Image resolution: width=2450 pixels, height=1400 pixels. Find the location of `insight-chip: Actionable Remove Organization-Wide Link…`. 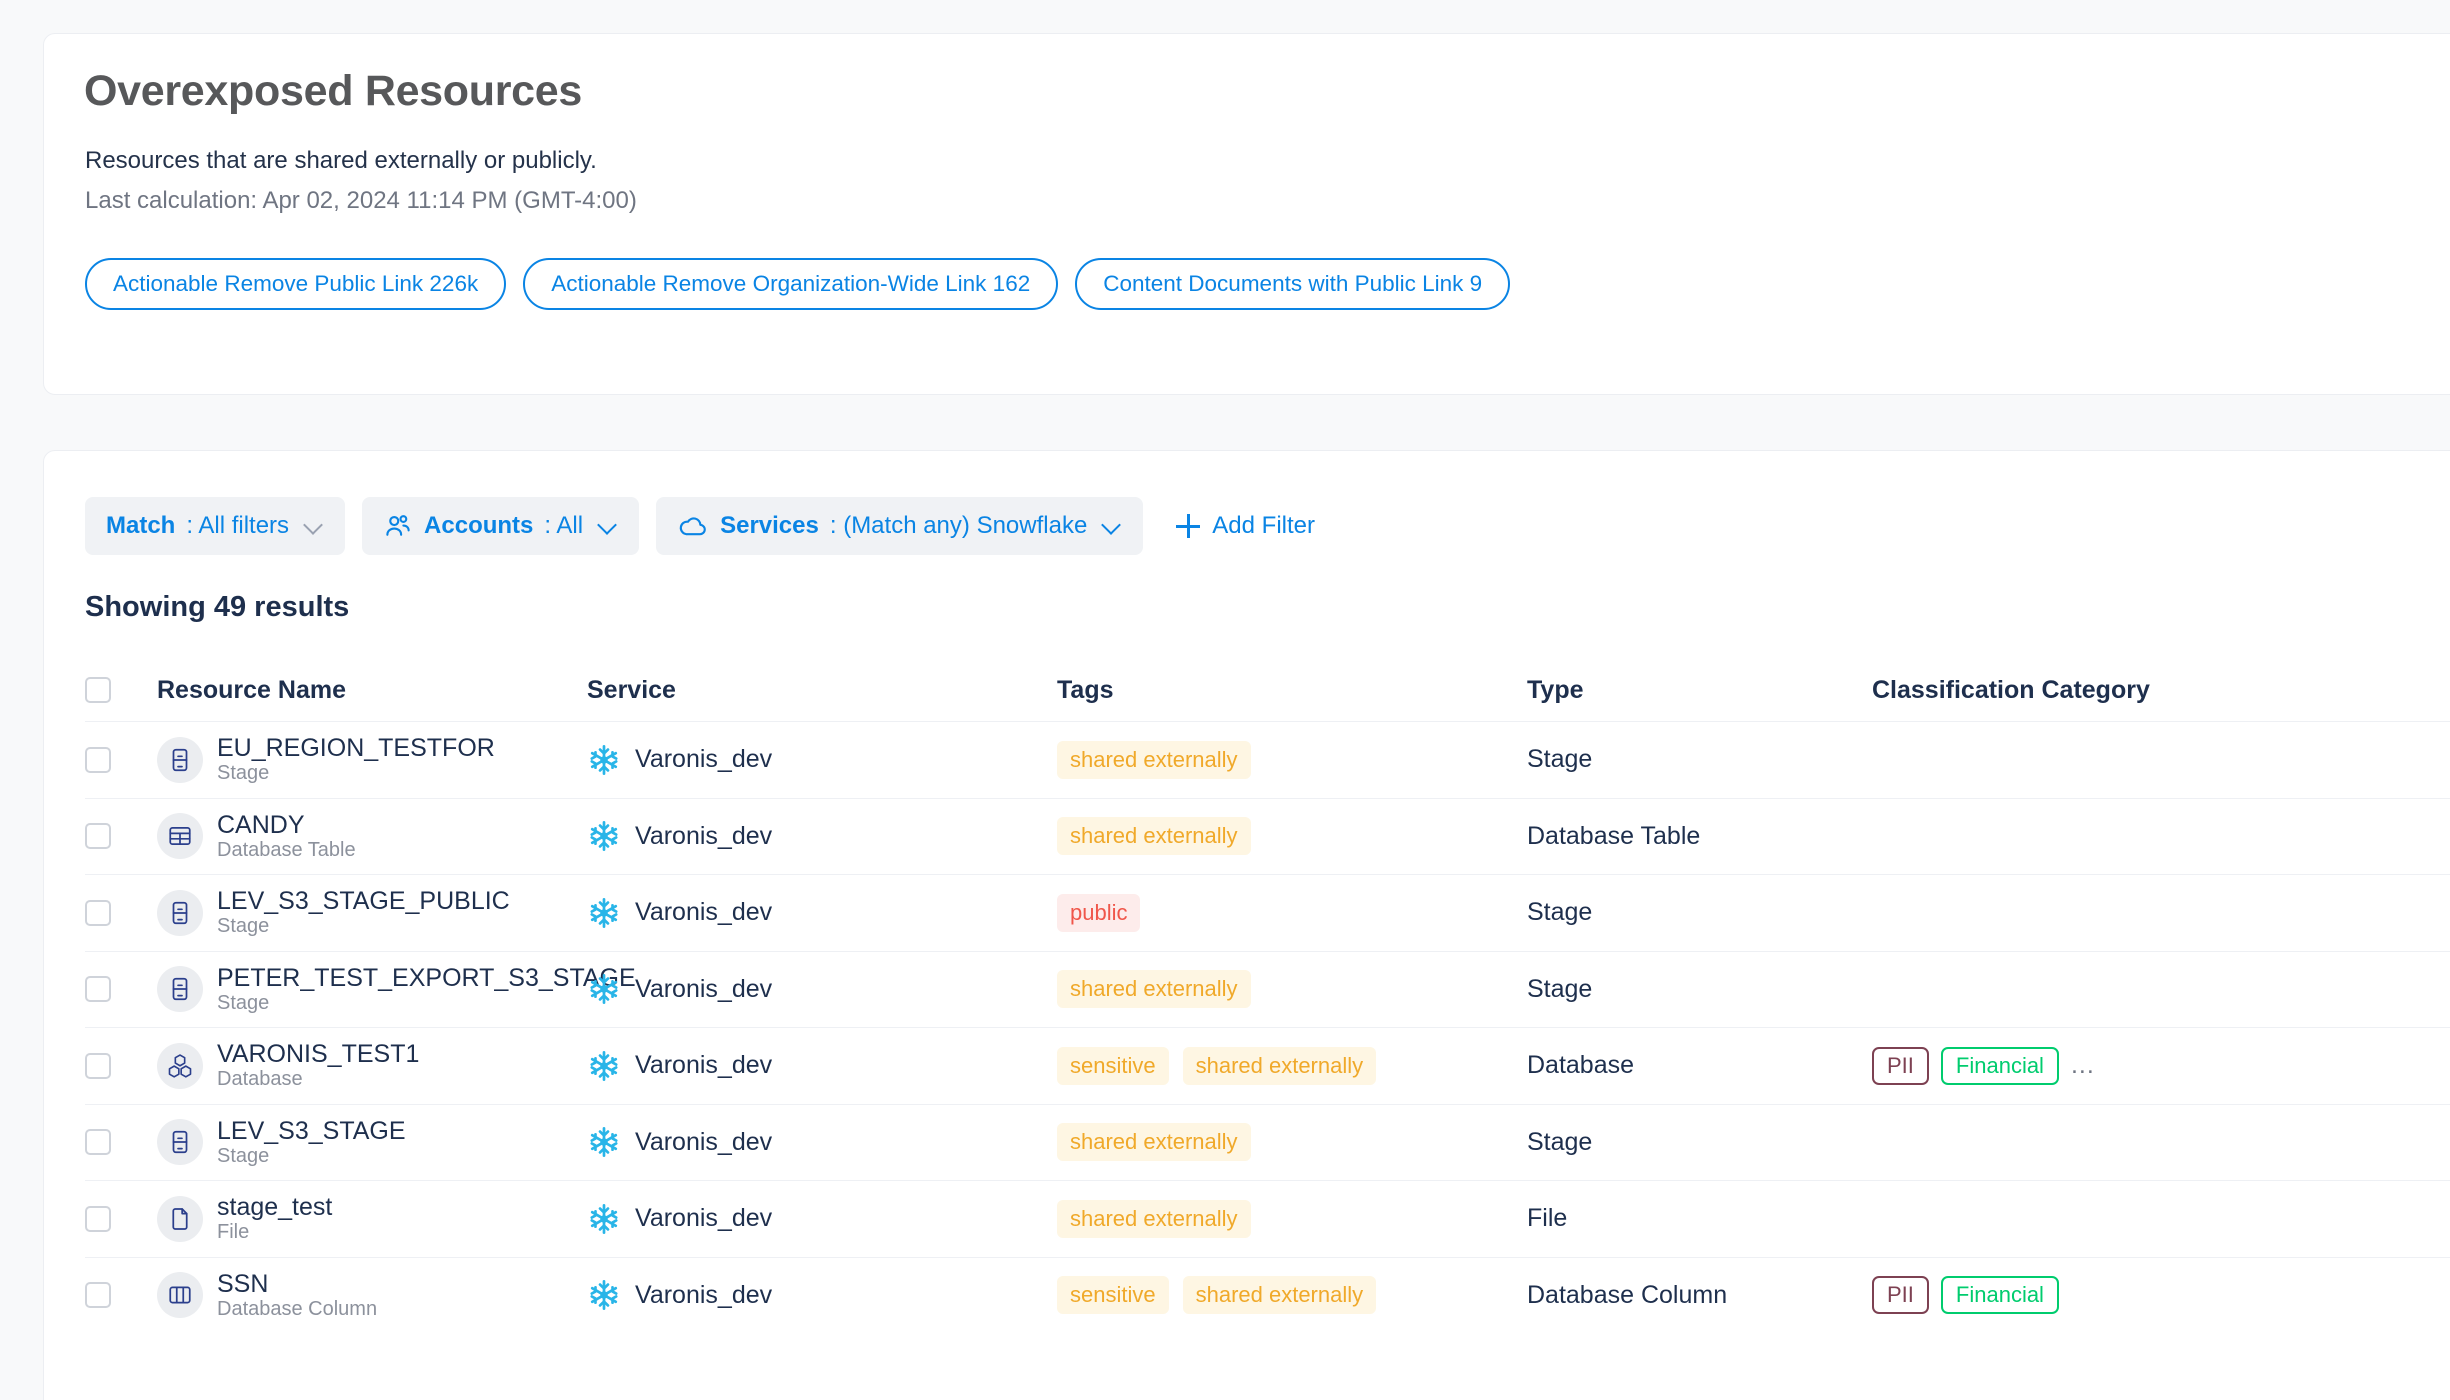

insight-chip: Actionable Remove Organization-Wide Link… is located at coordinates (791, 284).